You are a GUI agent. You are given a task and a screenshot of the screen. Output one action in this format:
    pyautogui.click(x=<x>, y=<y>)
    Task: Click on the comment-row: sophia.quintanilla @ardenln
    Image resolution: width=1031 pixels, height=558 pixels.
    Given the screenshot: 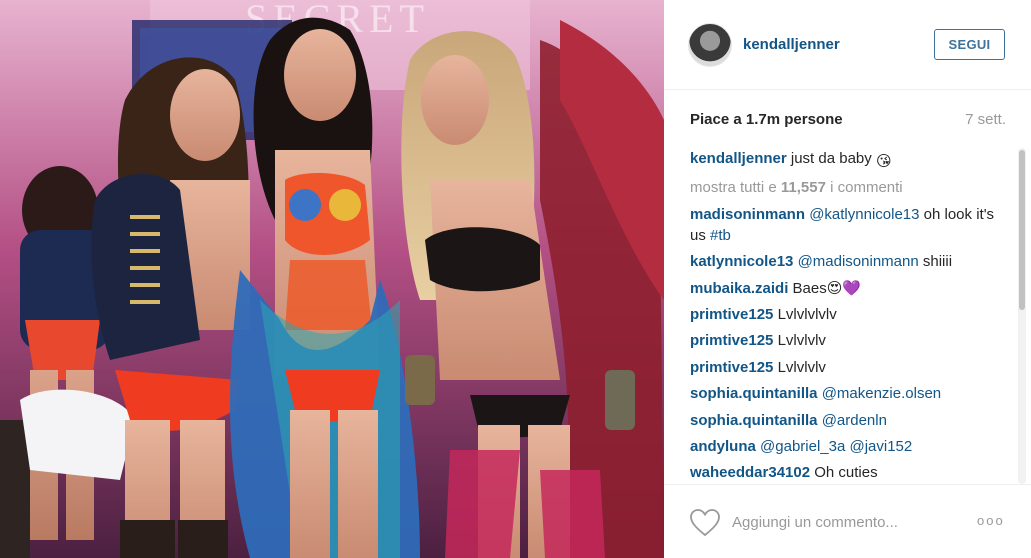 What is the action you would take?
    pyautogui.click(x=850, y=420)
    